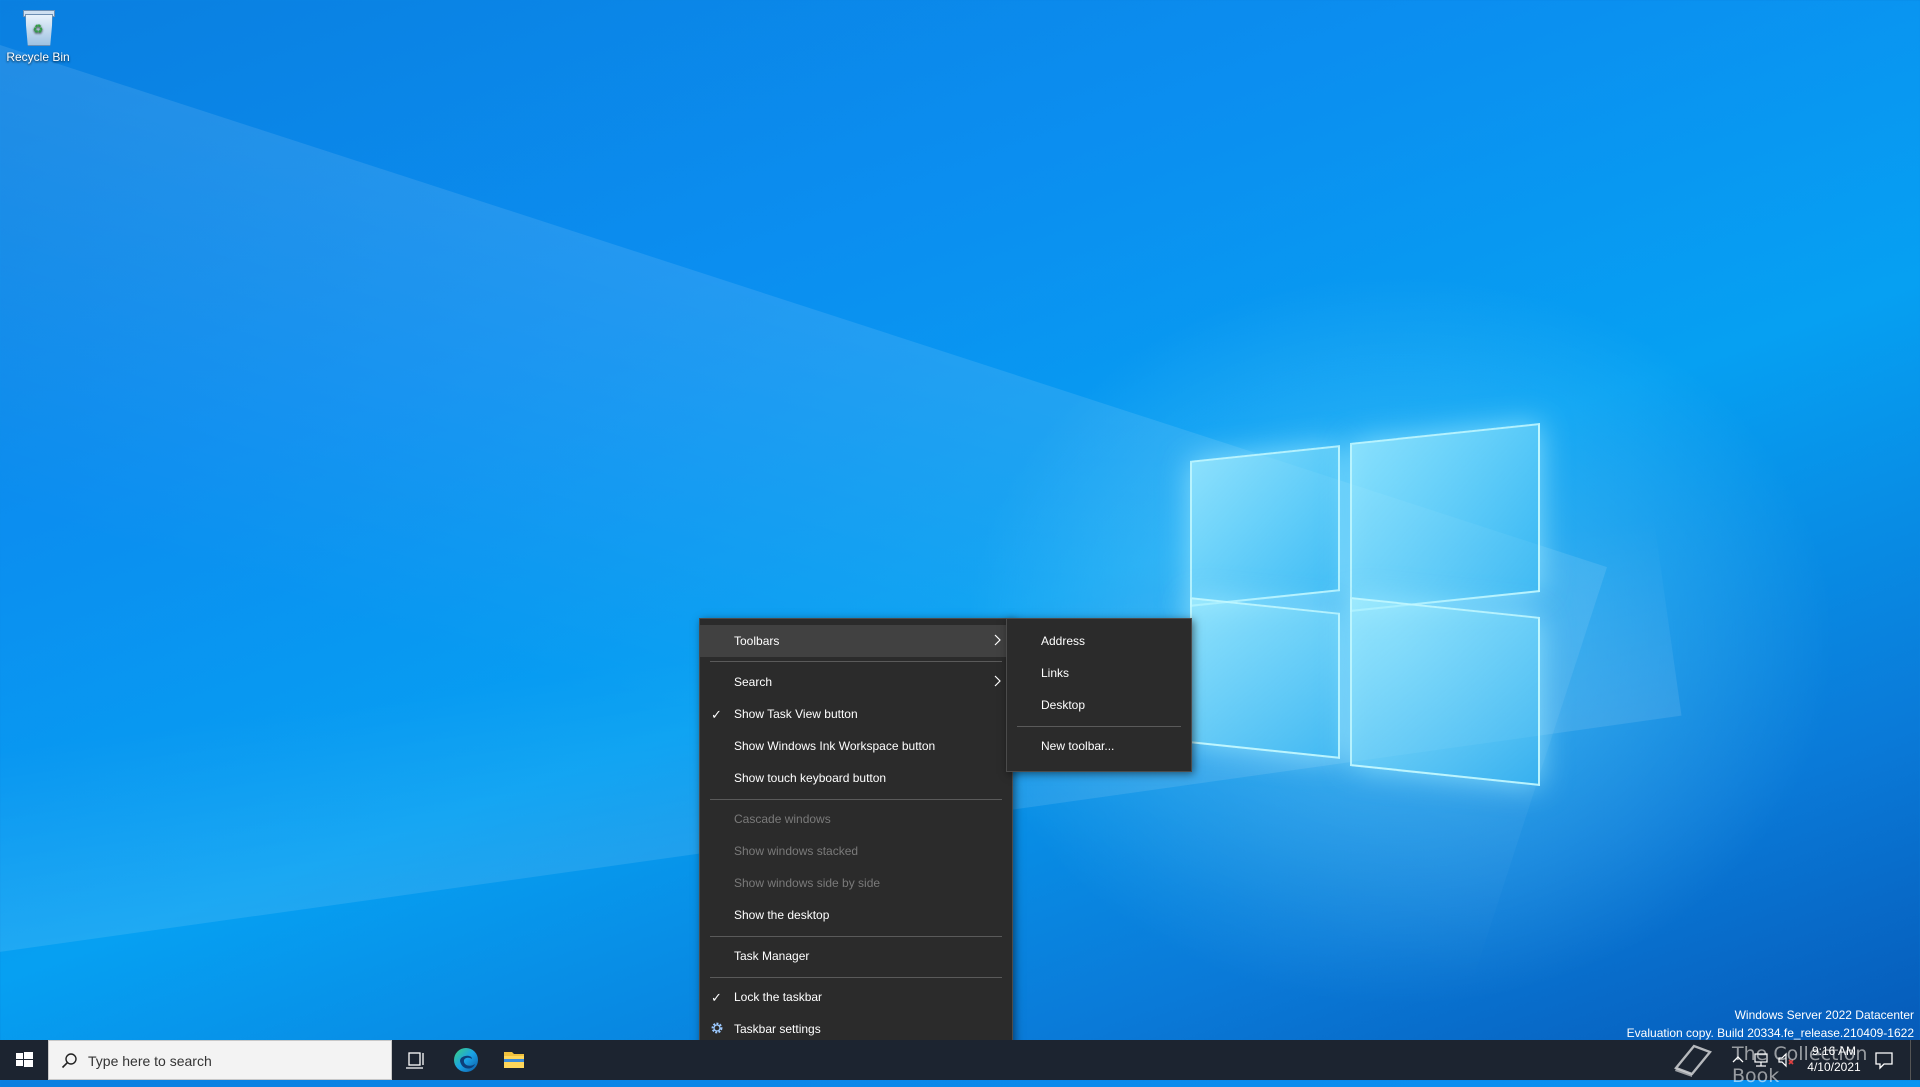  I want to click on file-explorer-taskbar-button, so click(514, 1060).